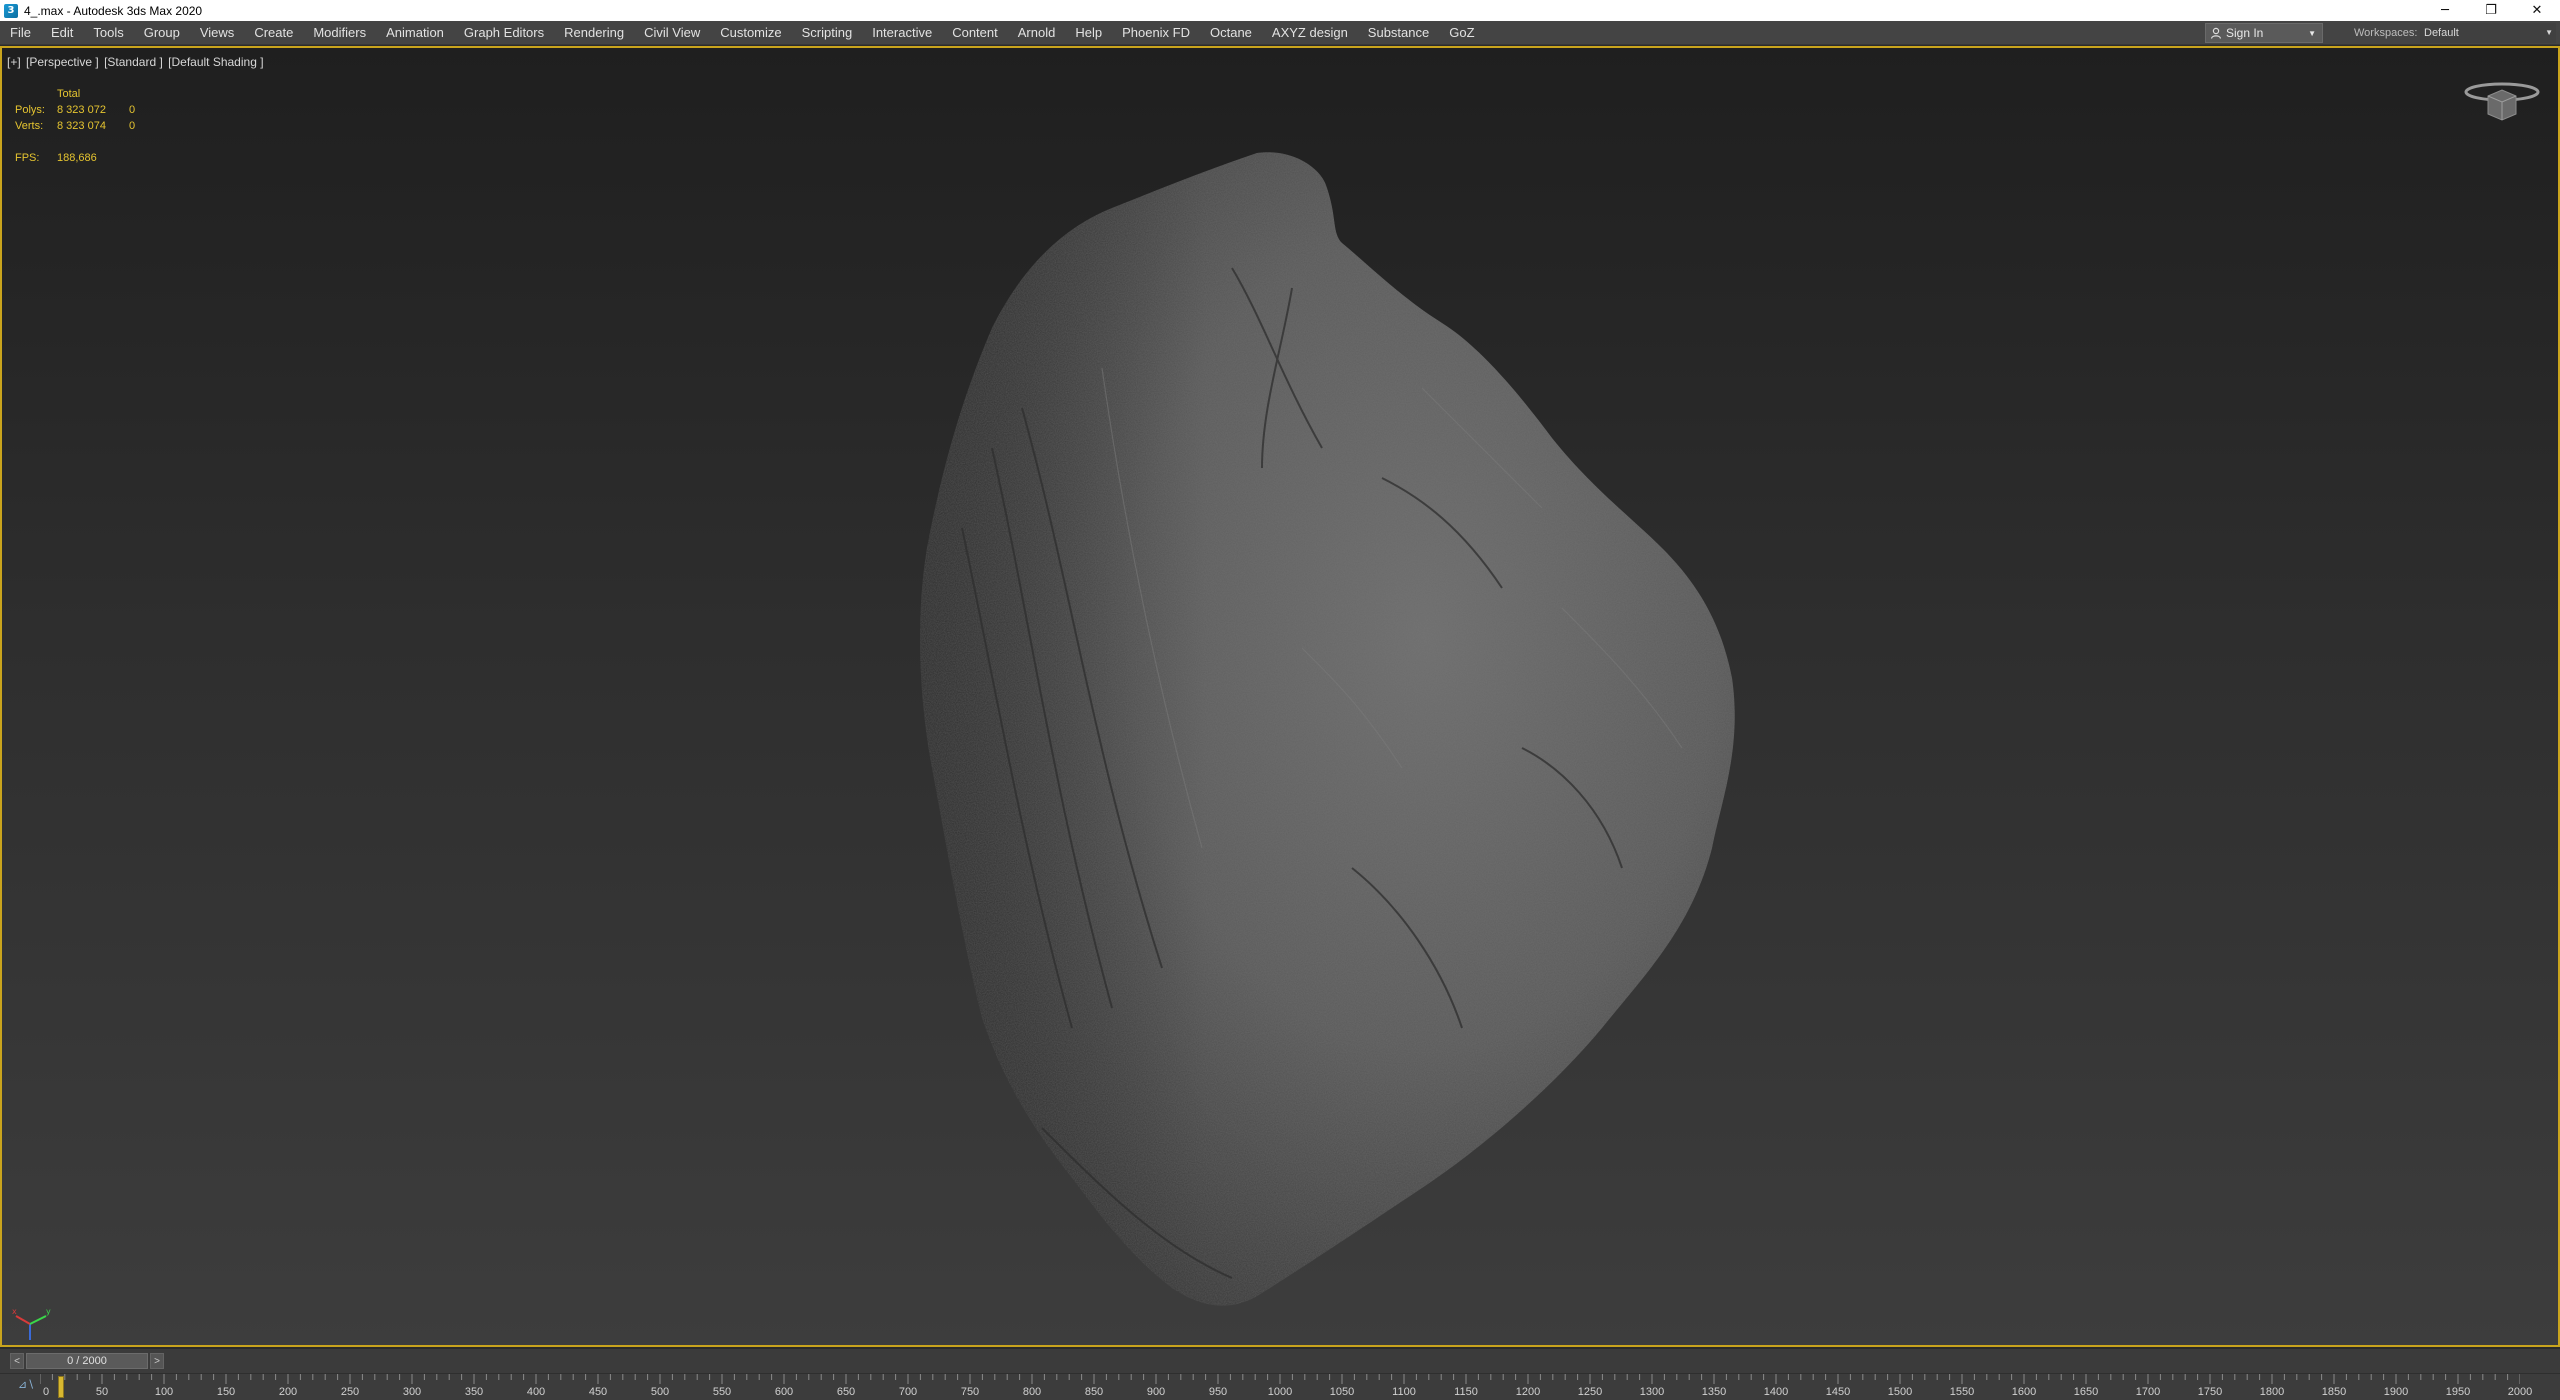 The width and height of the screenshot is (2560, 1400). I want to click on polys-value: 8 323 072, so click(81, 110).